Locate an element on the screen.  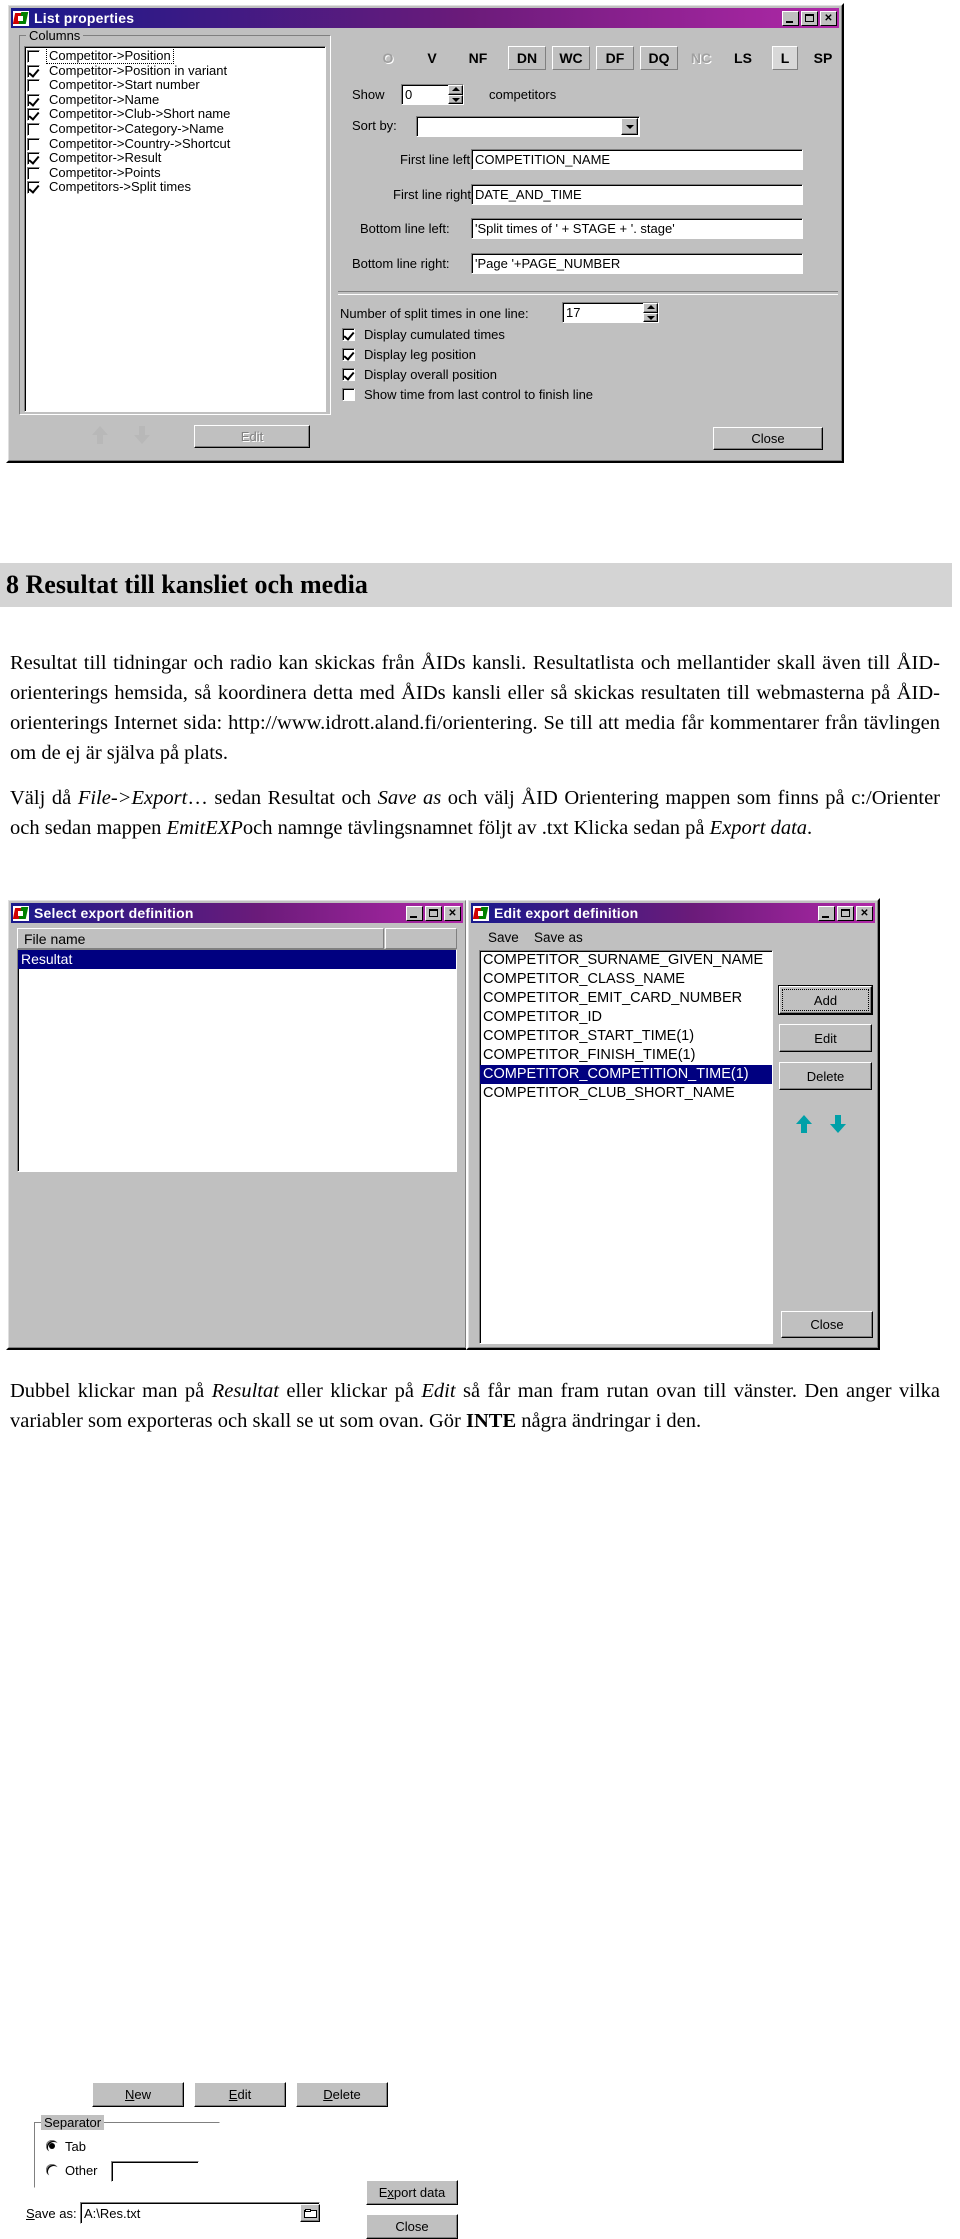
column-row: Competitor->Category->Name is located at coordinates (175, 129).